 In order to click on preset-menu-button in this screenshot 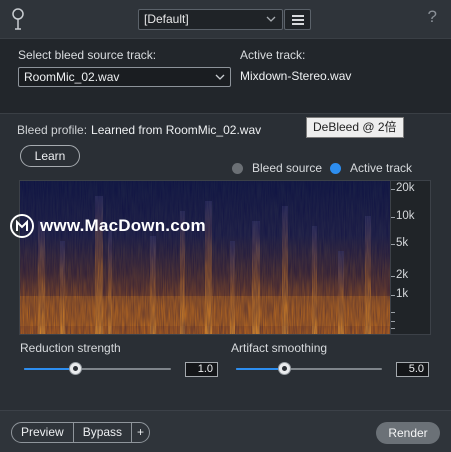, I will do `click(297, 19)`.